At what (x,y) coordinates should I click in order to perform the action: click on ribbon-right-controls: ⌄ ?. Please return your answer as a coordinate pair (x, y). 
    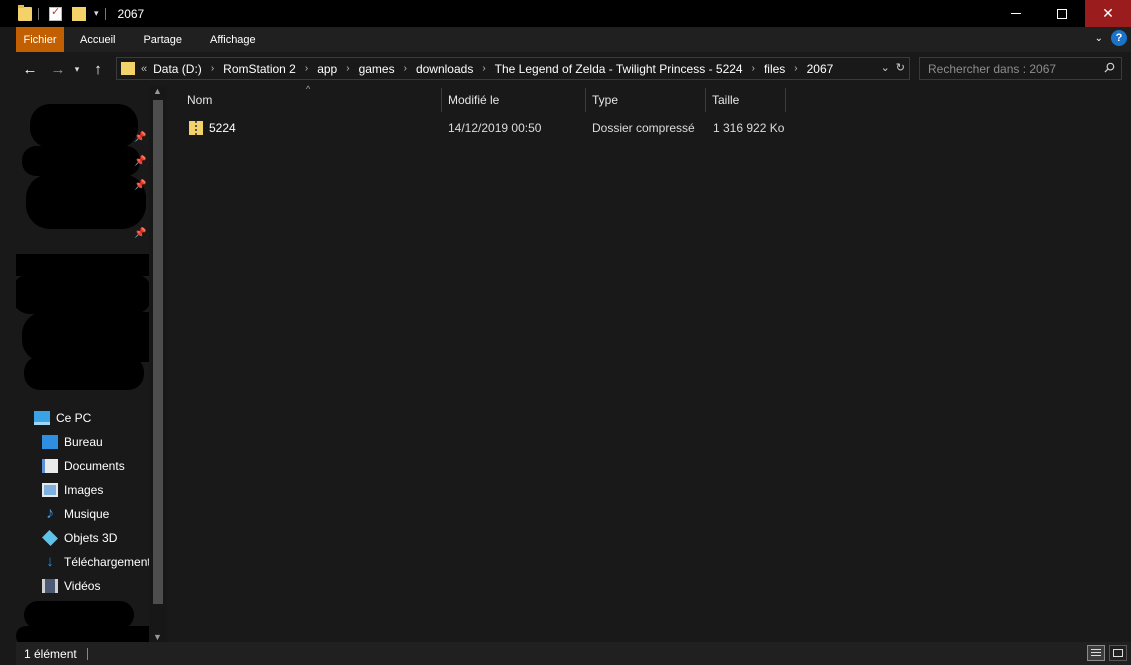
    Looking at the image, I should click on (1111, 38).